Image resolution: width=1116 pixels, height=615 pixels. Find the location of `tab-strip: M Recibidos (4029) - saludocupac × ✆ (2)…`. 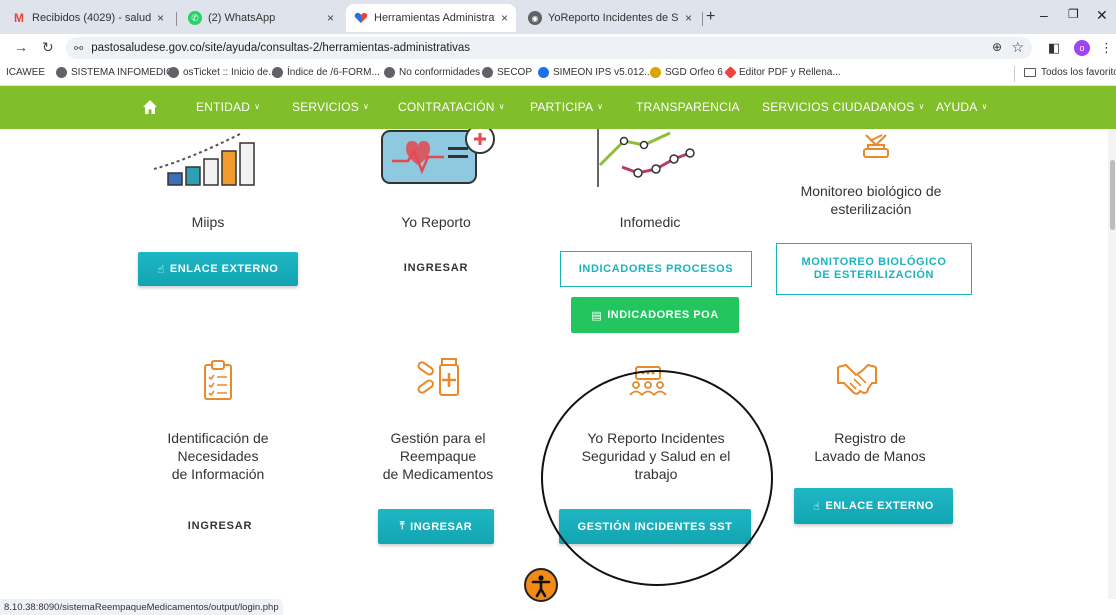

tab-strip: M Recibidos (4029) - saludocupac × ✆ (2)… is located at coordinates (558, 17).